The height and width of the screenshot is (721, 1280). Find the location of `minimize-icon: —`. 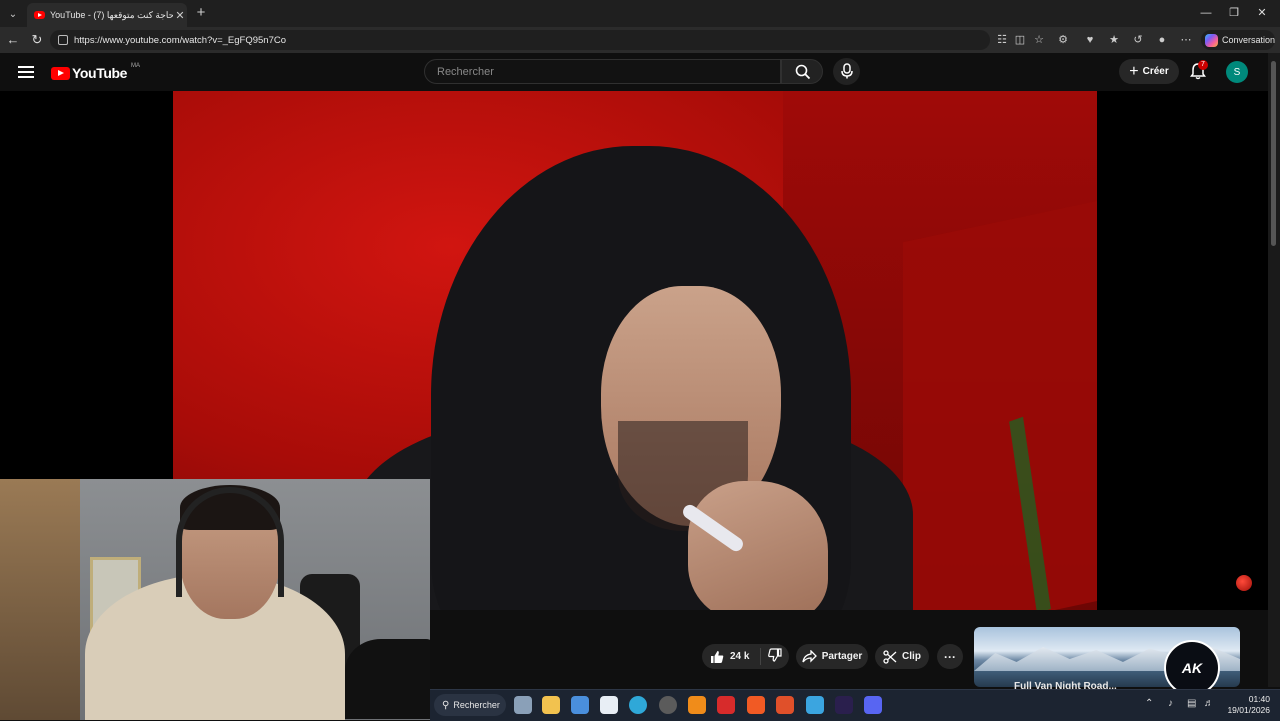

minimize-icon: — is located at coordinates (1206, 13).